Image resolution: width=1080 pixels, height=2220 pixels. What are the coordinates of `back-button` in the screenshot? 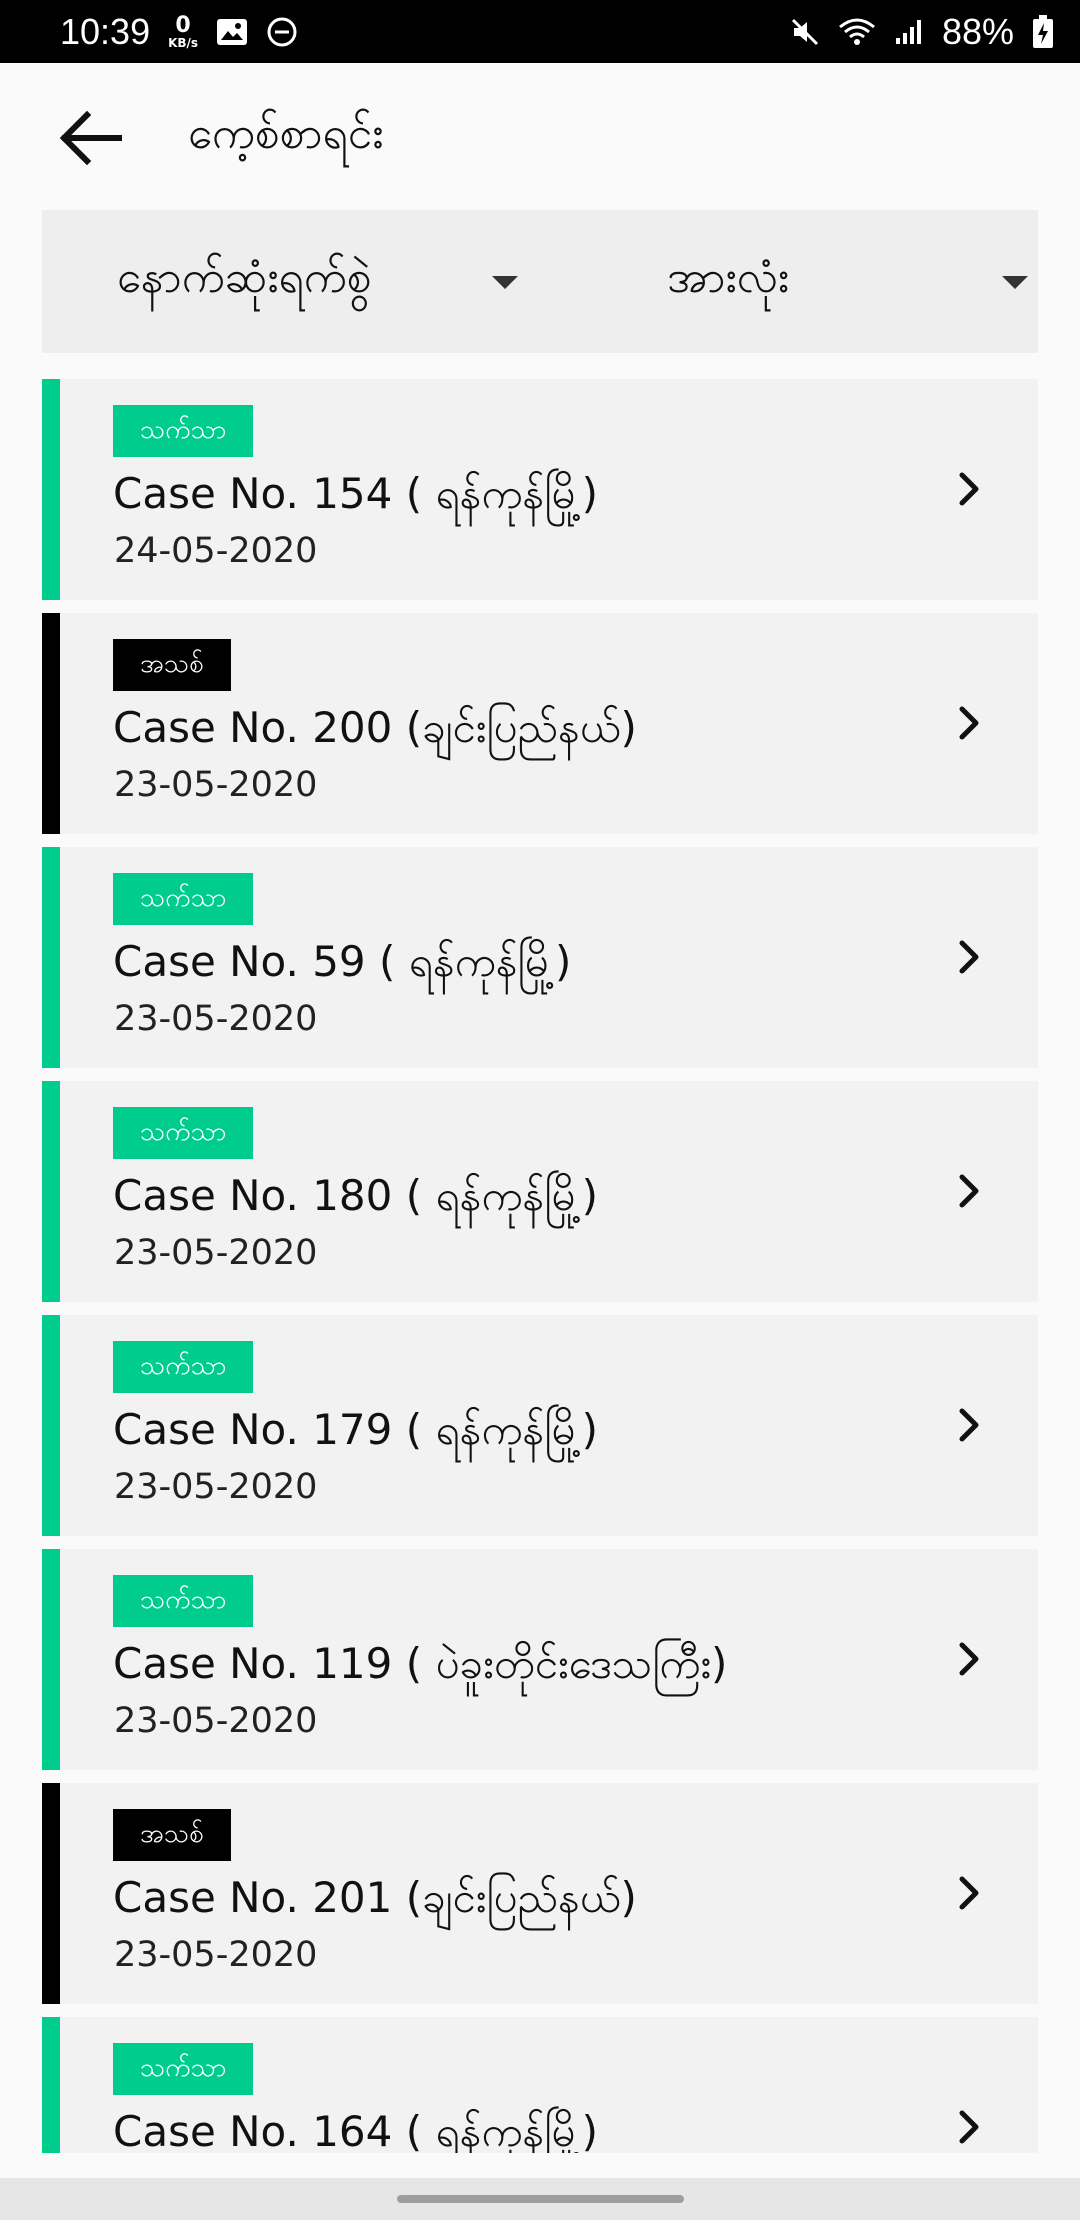 It's located at (90, 138).